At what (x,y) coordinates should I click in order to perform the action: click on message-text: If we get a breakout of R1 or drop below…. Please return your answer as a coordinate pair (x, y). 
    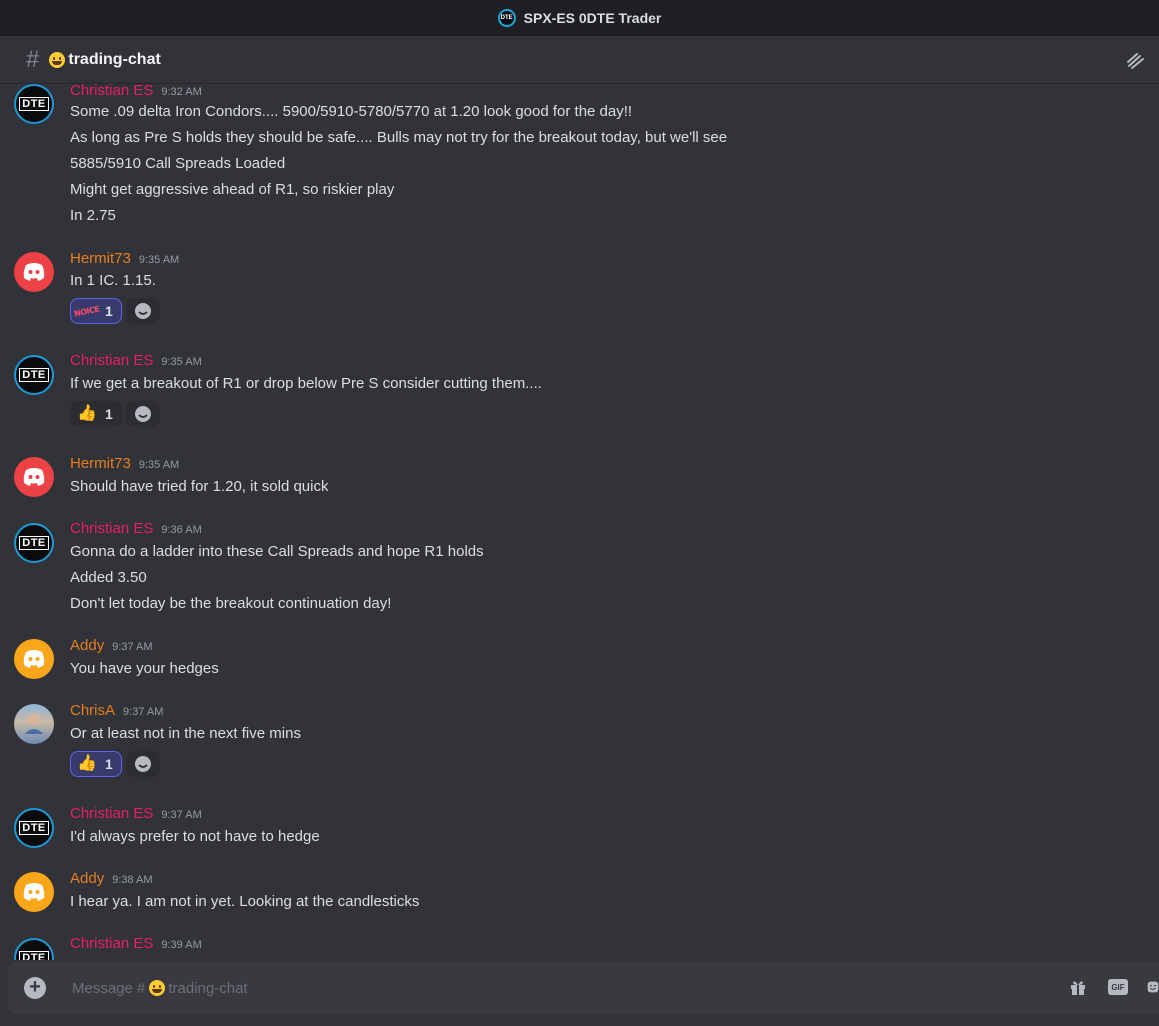
    Looking at the image, I should click on (306, 383).